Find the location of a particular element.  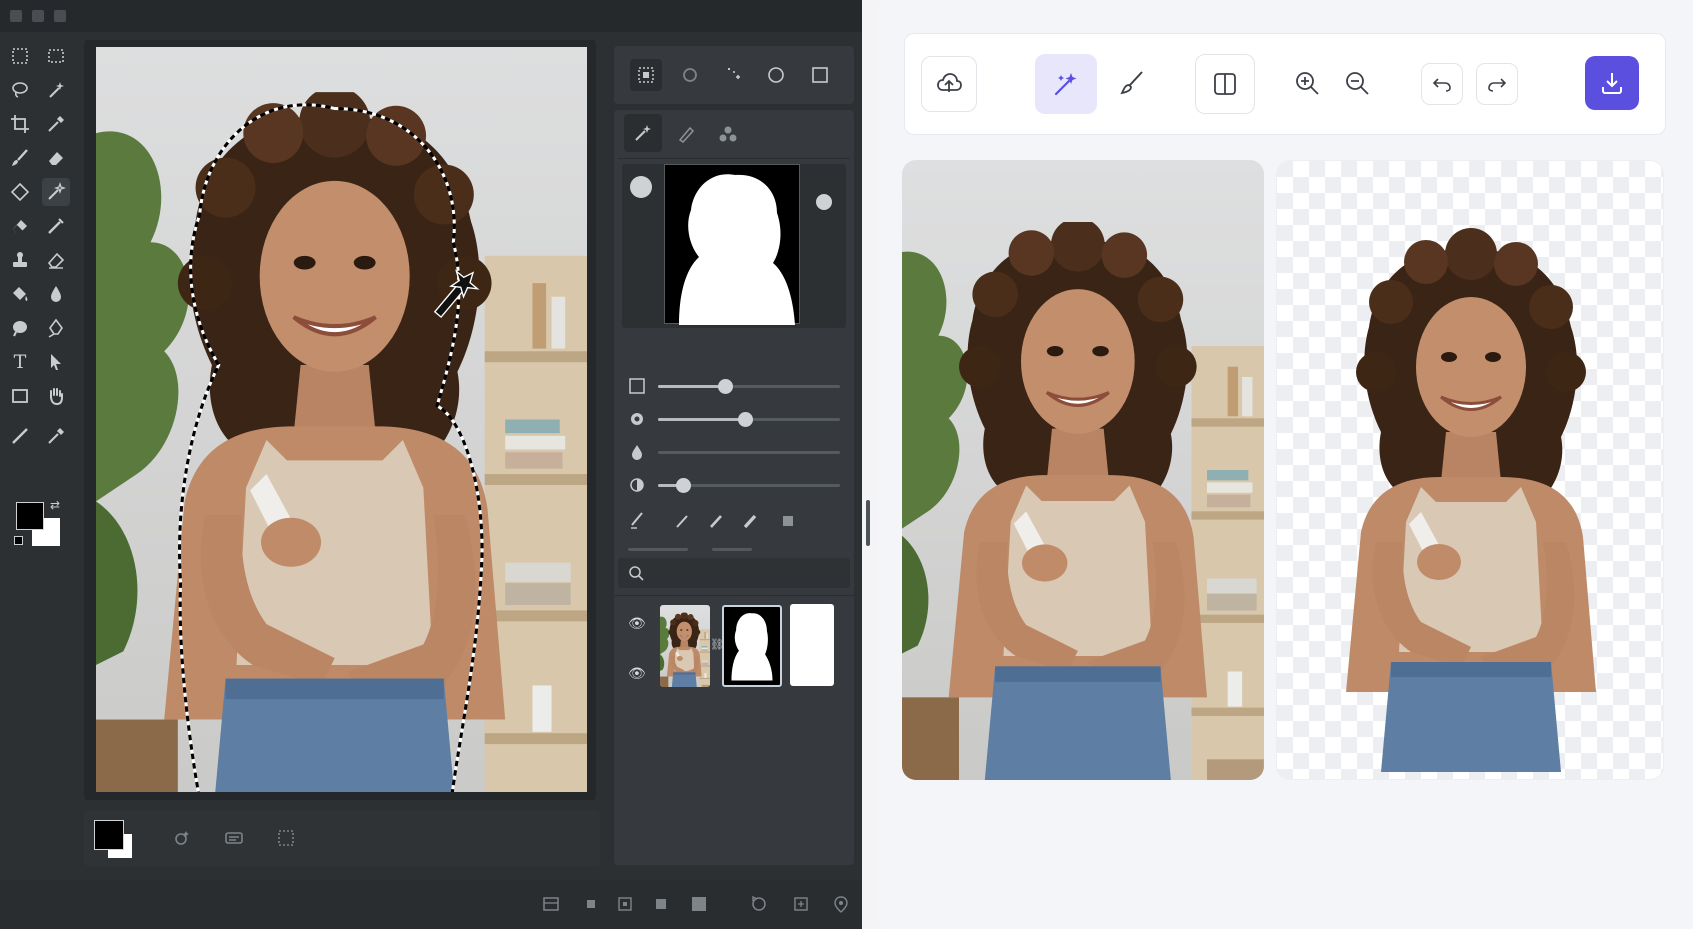

transform-selection-icon is located at coordinates (286, 838).